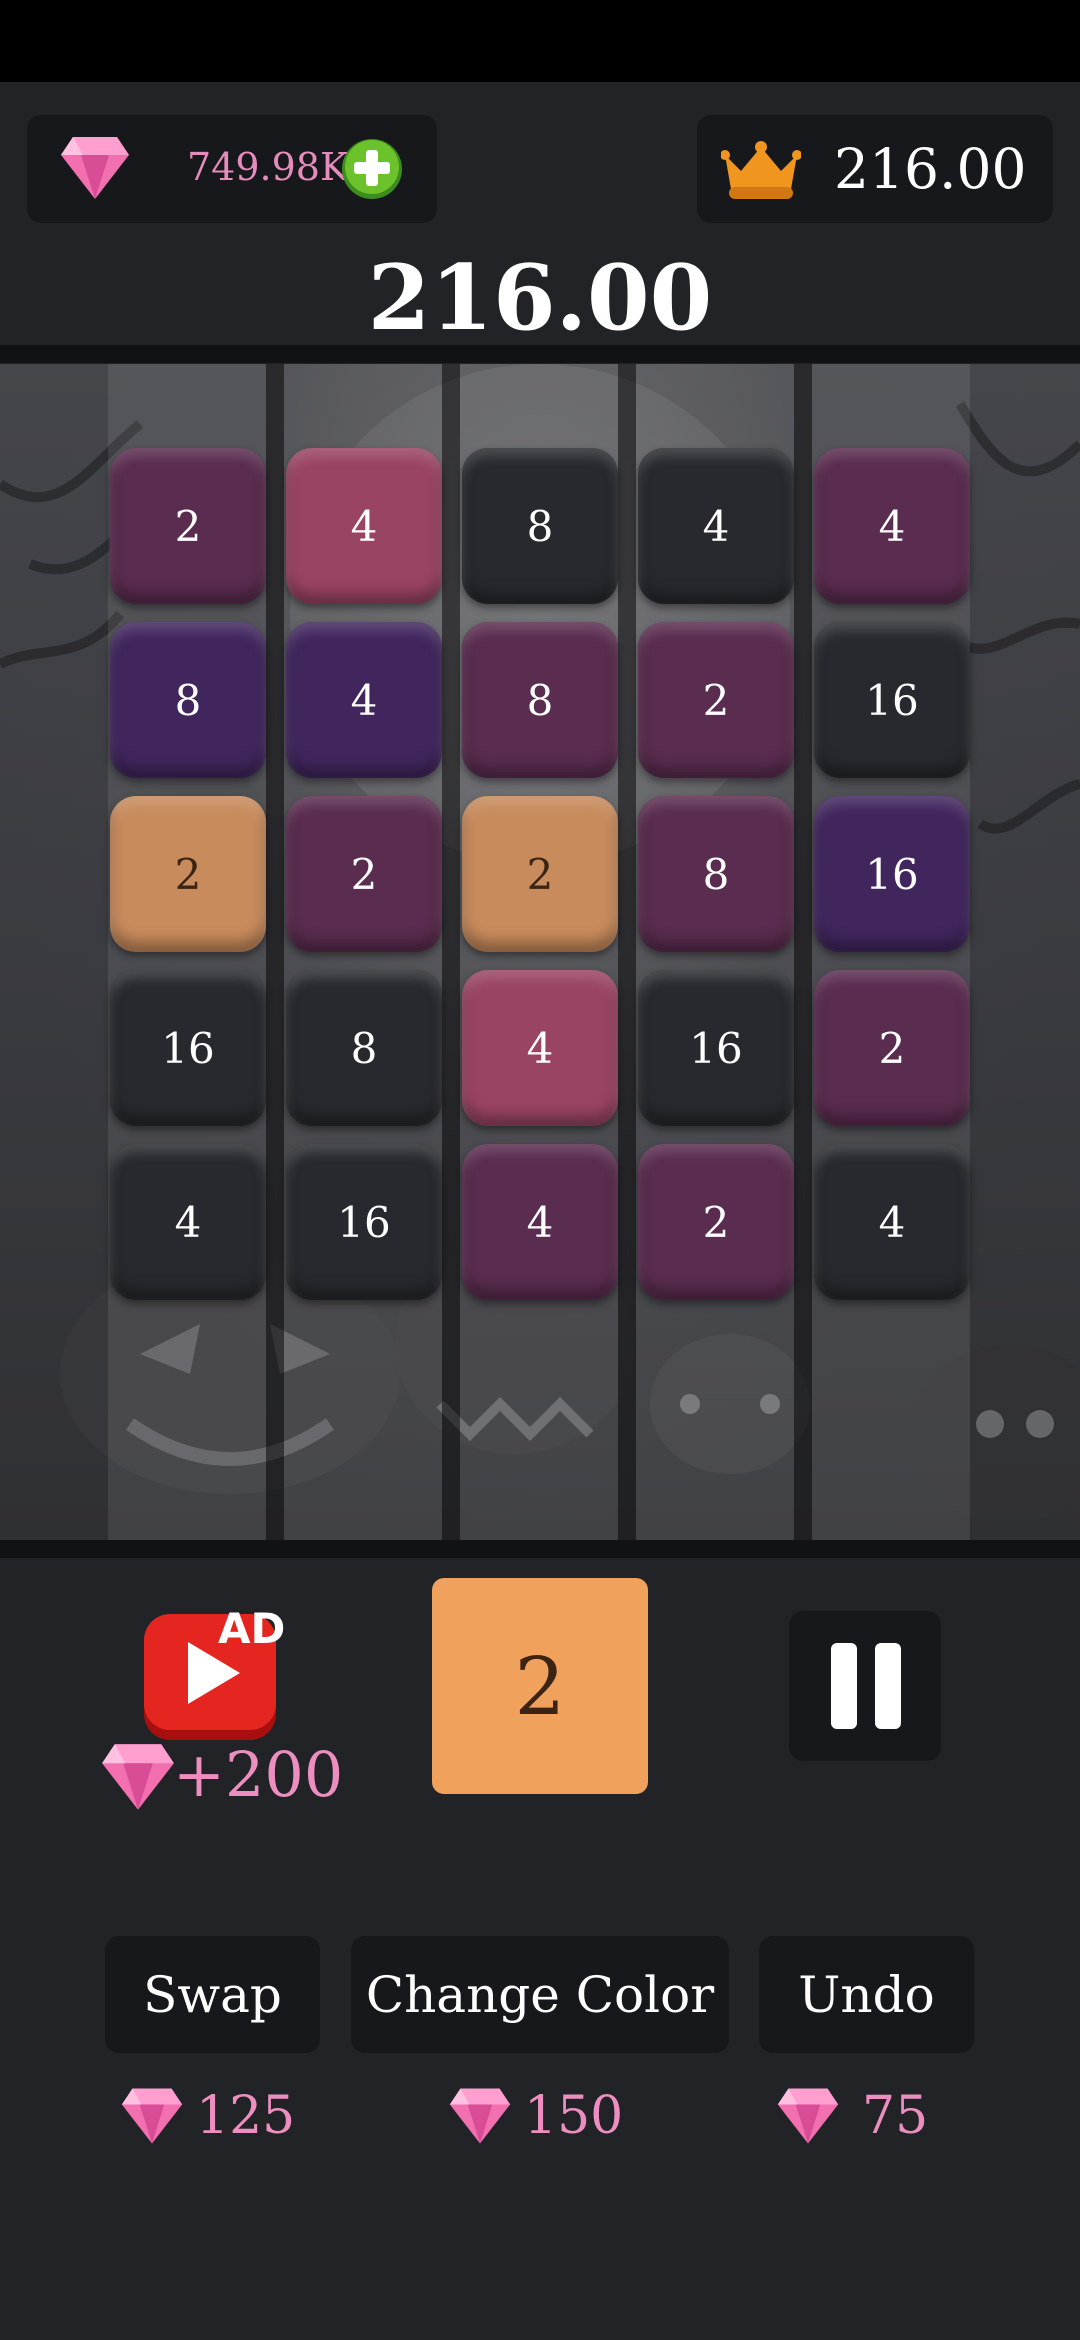  I want to click on best-score-panel: 216.00, so click(875, 169).